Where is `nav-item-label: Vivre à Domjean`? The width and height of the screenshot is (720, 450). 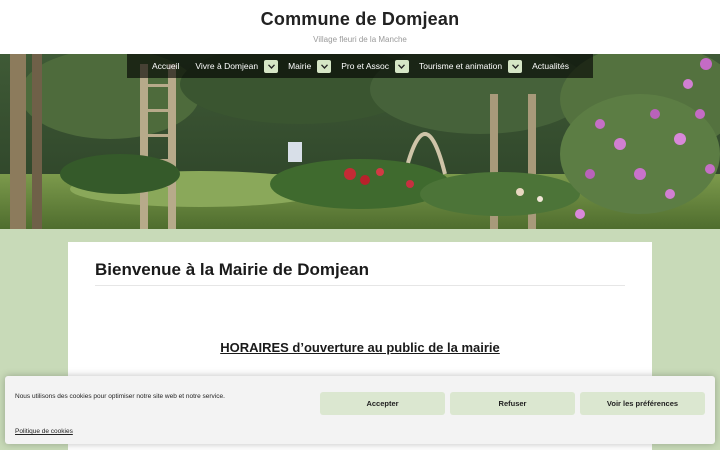 nav-item-label: Vivre à Domjean is located at coordinates (227, 66).